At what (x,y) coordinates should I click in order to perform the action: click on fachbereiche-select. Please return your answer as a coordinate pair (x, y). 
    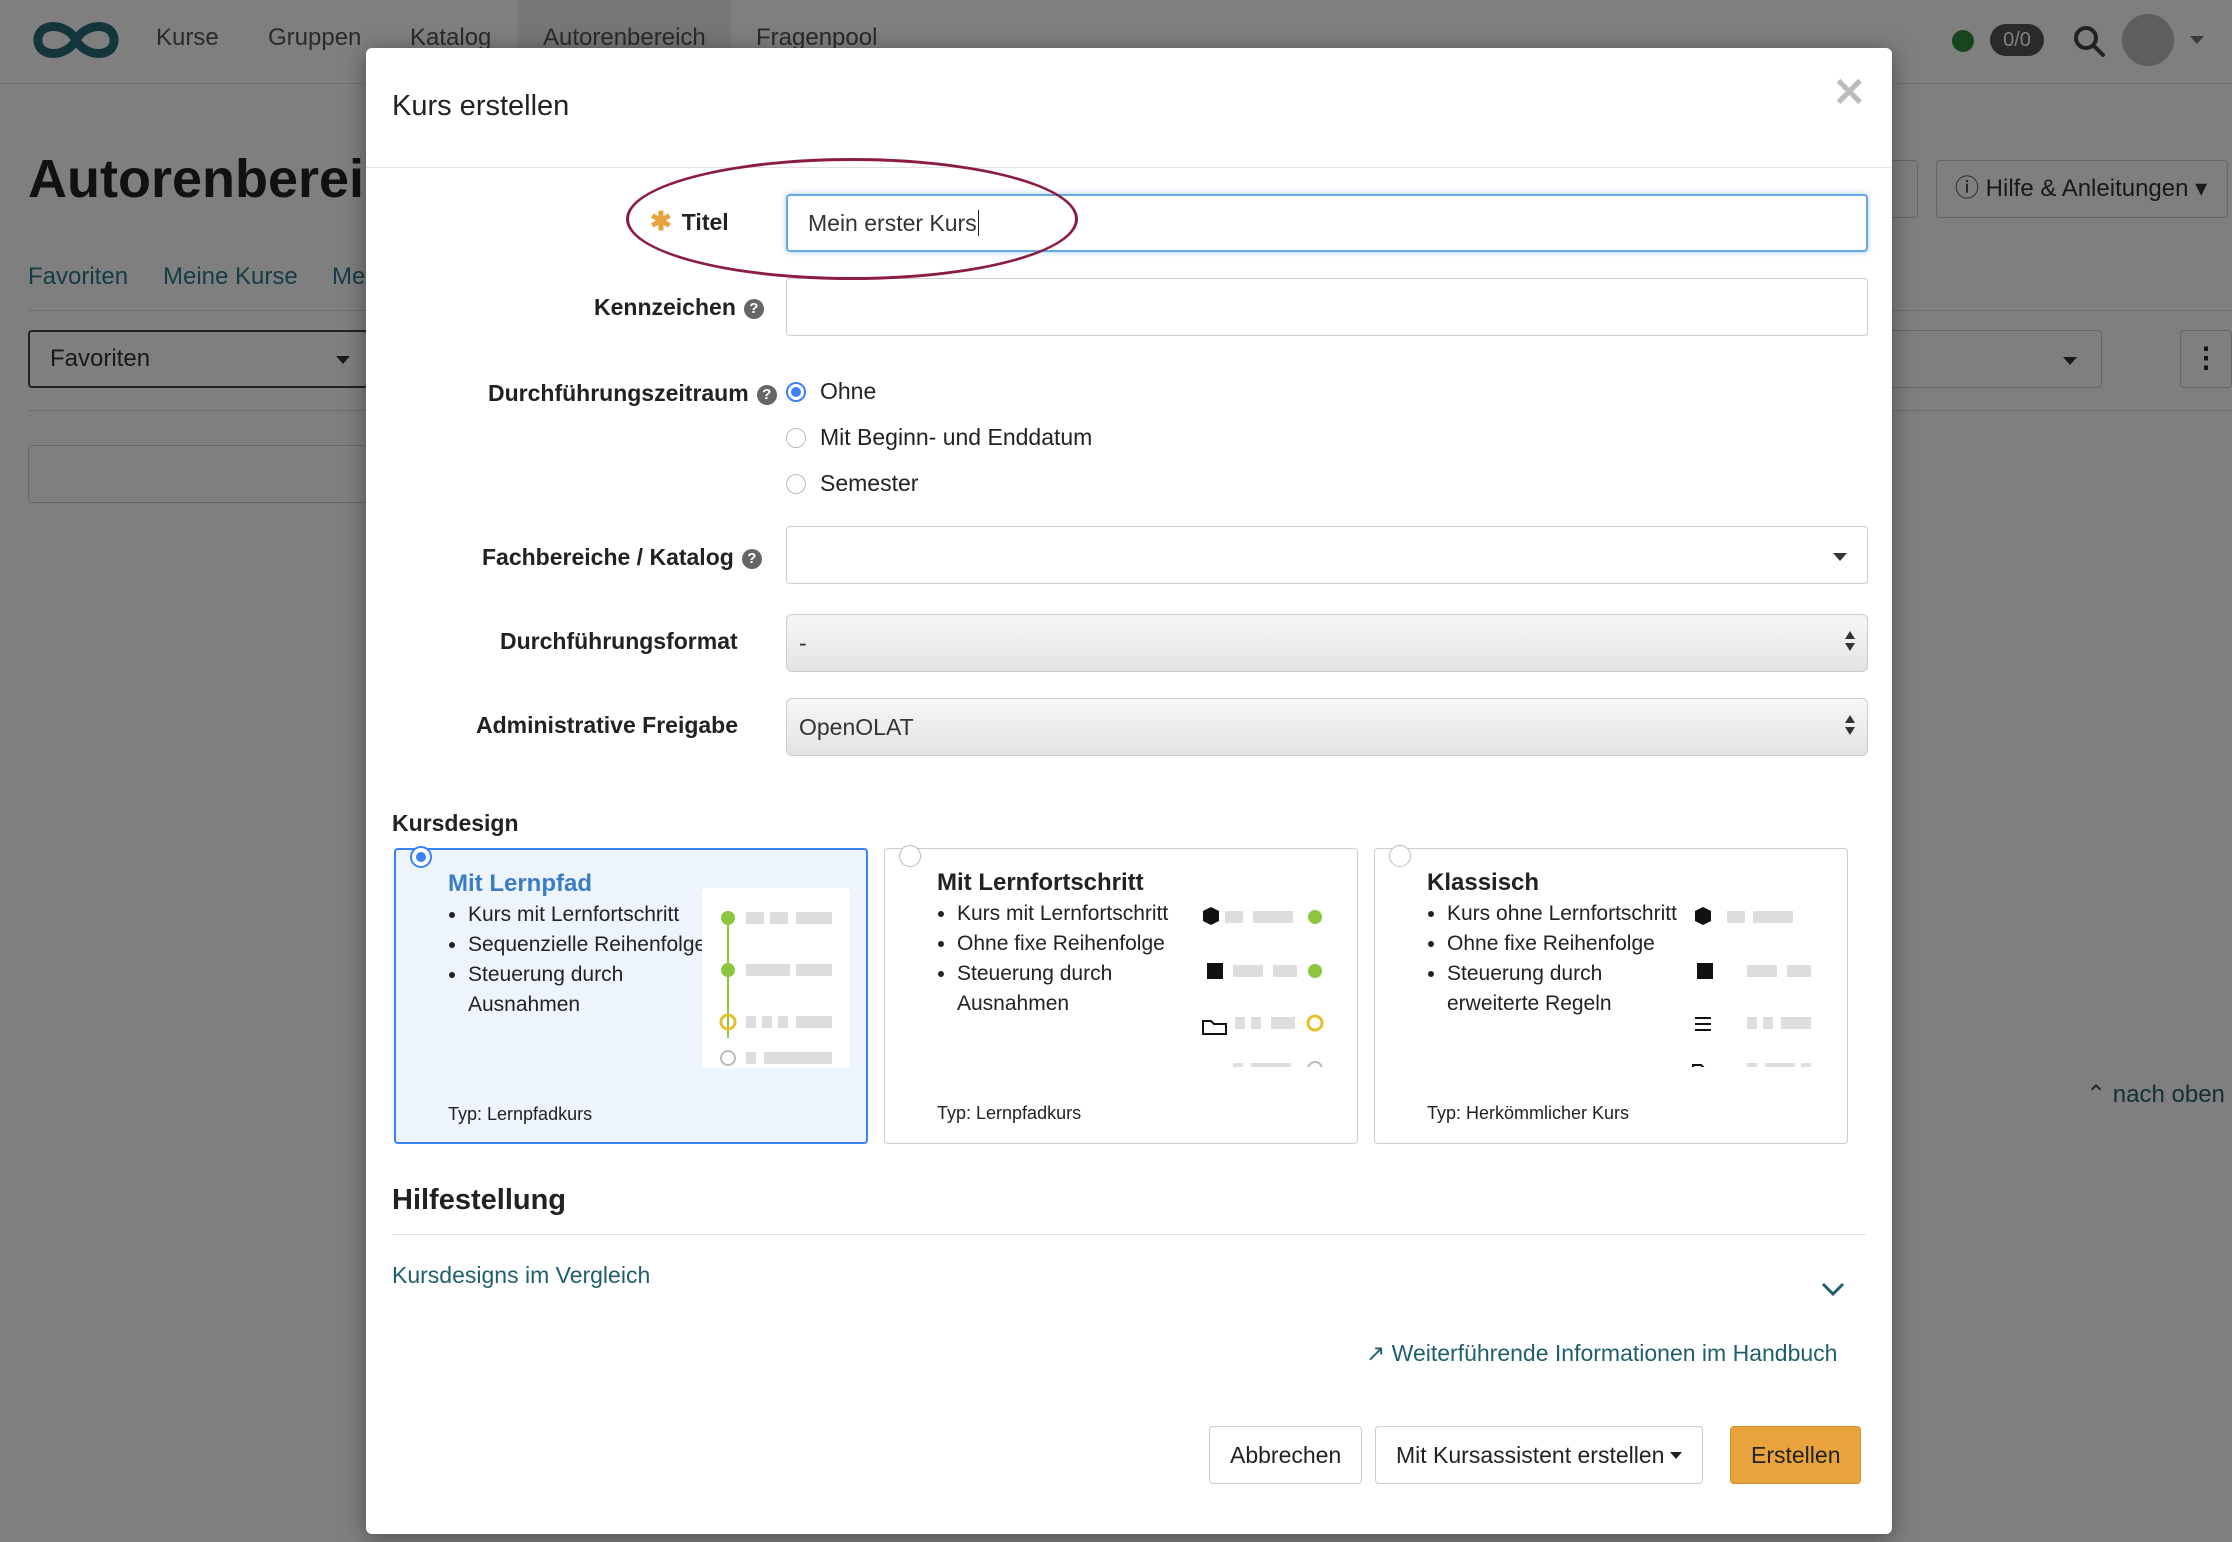
    Looking at the image, I should click on (1327, 555).